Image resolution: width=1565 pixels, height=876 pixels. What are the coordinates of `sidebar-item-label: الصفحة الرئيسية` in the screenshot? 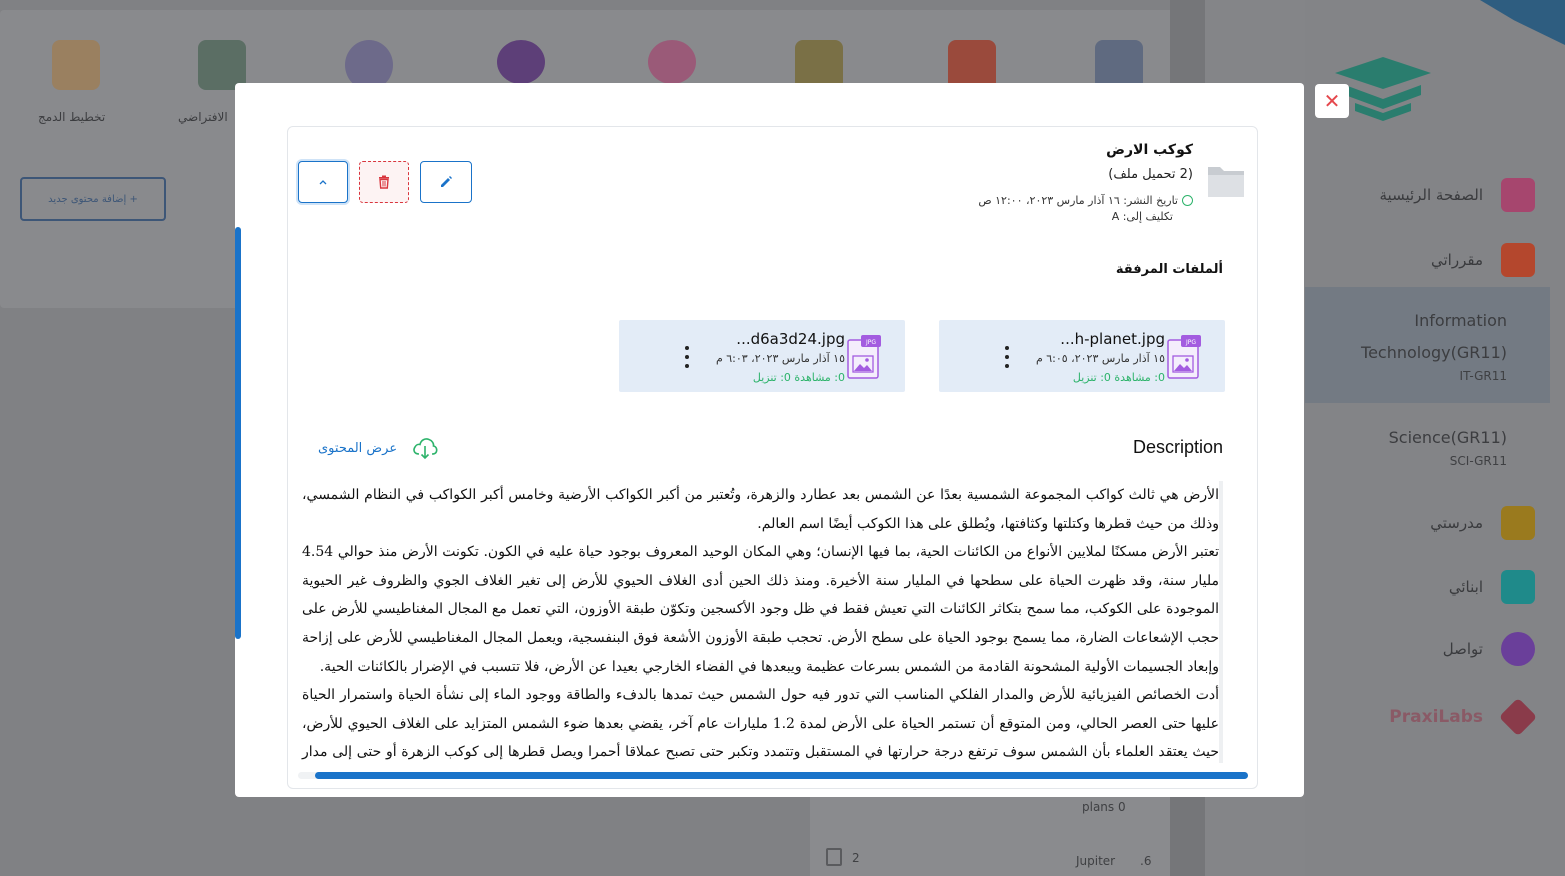 It's located at (1431, 195).